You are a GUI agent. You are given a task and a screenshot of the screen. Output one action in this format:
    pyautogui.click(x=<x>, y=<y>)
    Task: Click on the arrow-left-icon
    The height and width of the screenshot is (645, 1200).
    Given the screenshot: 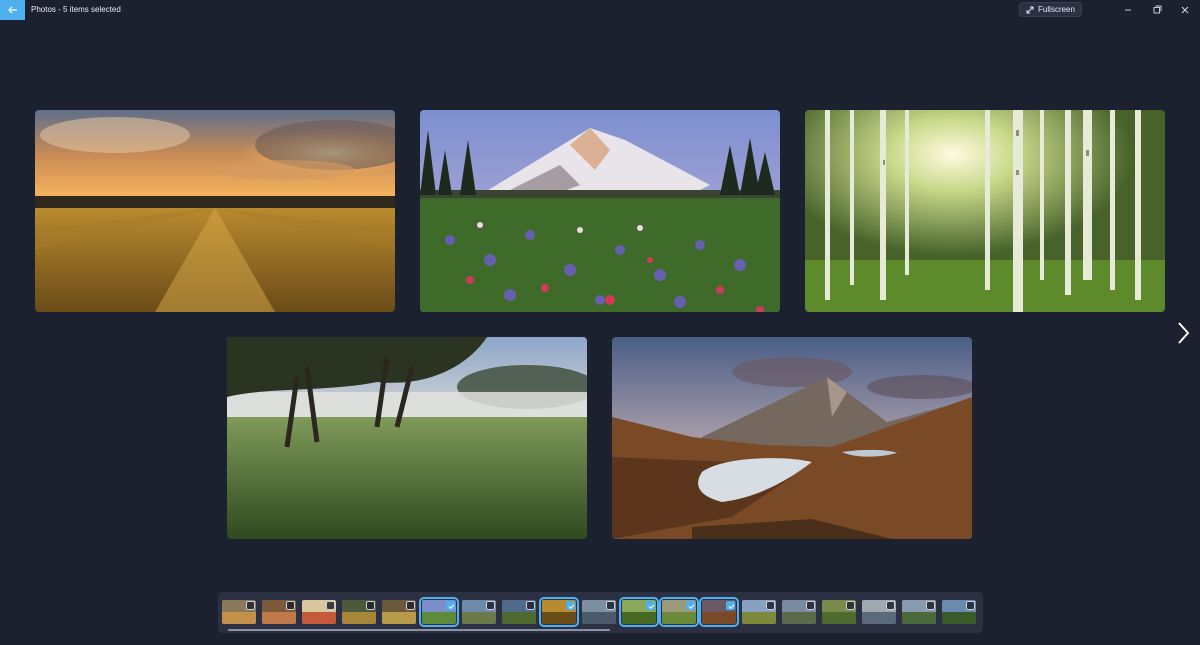 What is the action you would take?
    pyautogui.click(x=12, y=10)
    